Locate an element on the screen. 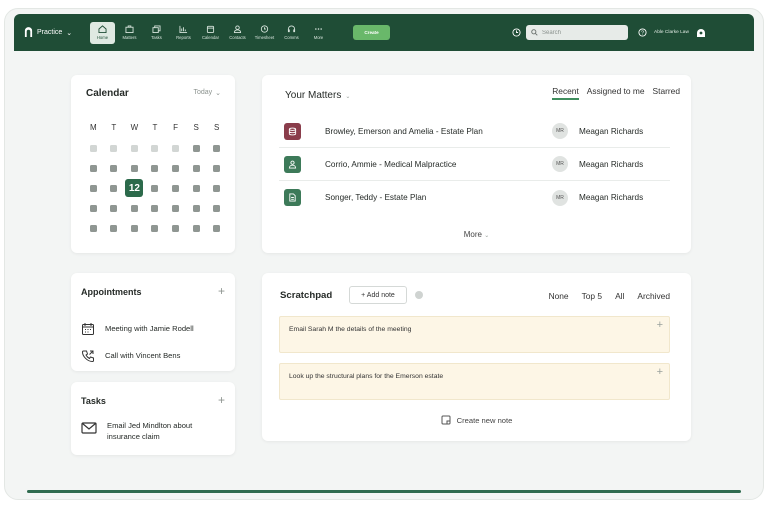 Image resolution: width=768 pixels, height=510 pixels. tab-starred: Starred is located at coordinates (666, 93).